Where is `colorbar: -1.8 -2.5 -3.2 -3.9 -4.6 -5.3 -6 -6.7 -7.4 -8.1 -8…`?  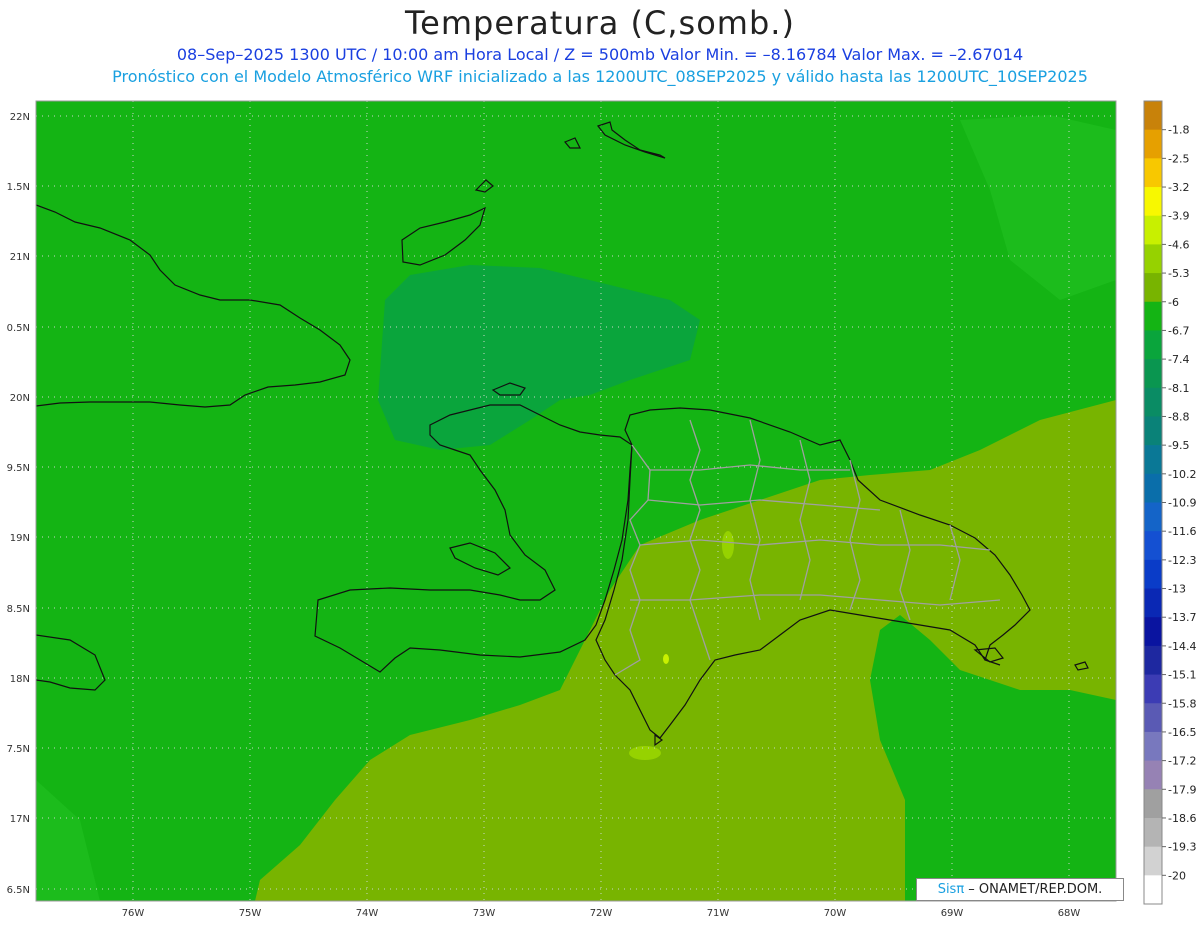 colorbar: -1.8 -2.5 -3.2 -3.9 -4.6 -5.3 -6 -6.7 -7.4 -8.1 -8… is located at coordinates (1169, 502).